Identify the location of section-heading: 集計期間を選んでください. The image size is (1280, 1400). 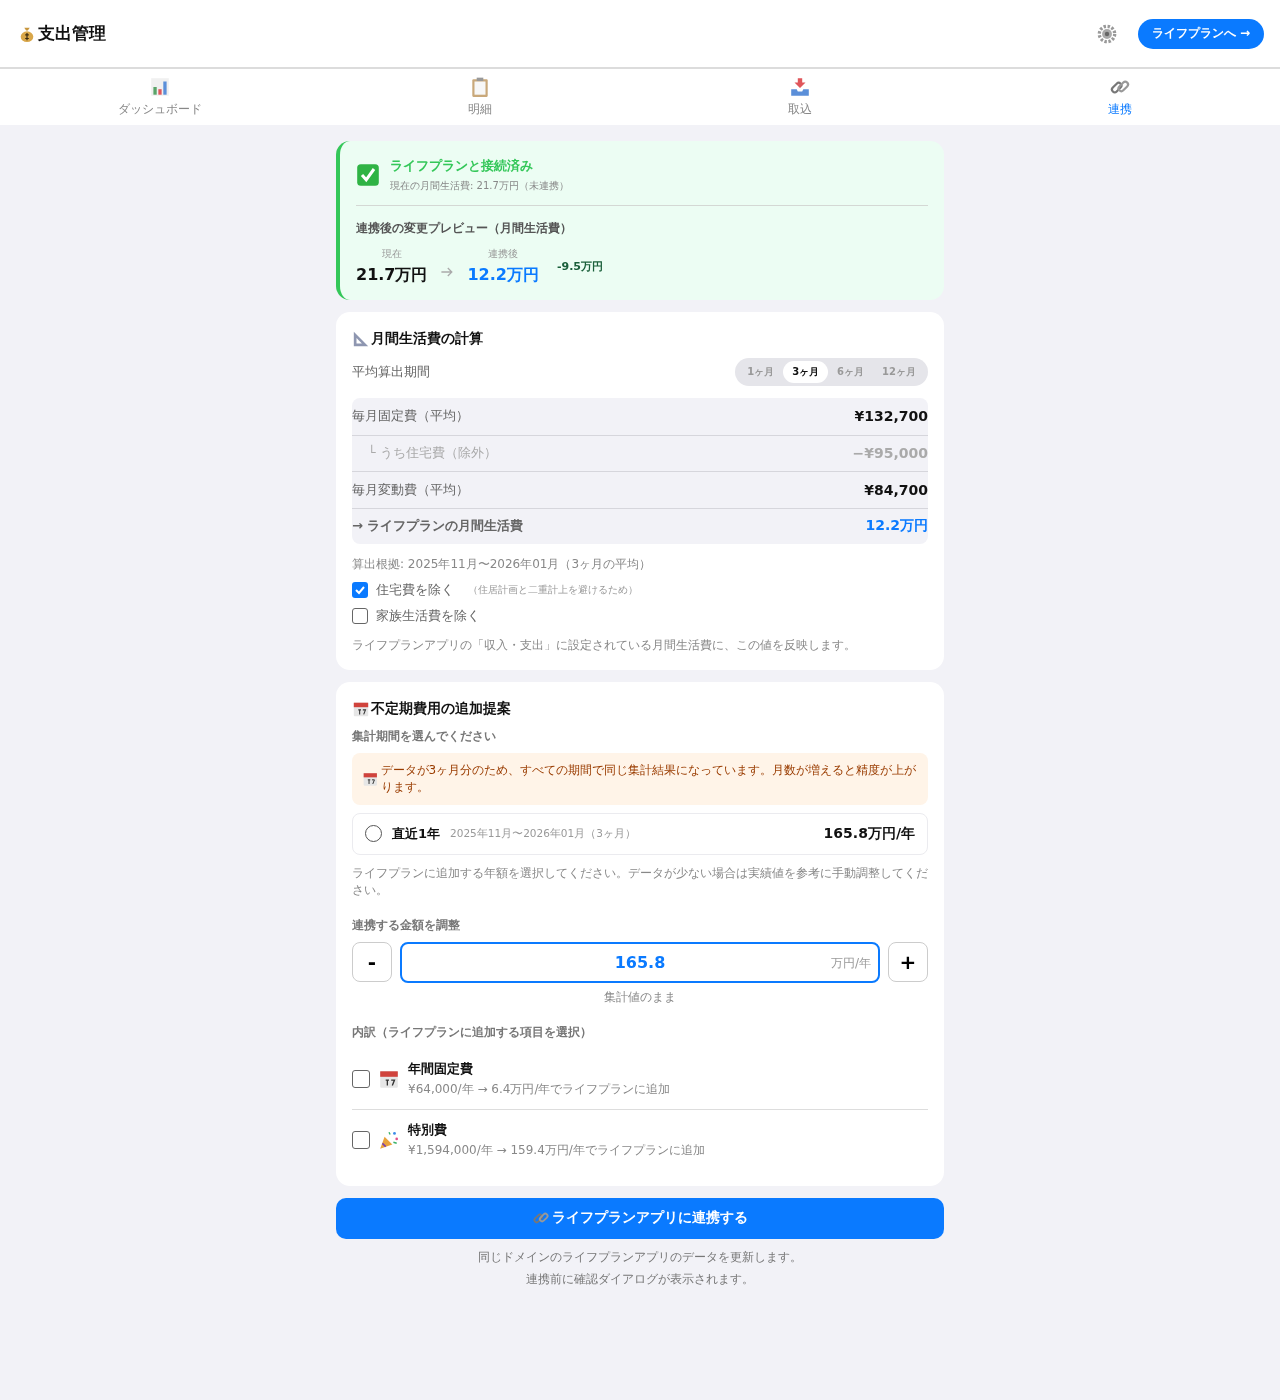
(424, 736).